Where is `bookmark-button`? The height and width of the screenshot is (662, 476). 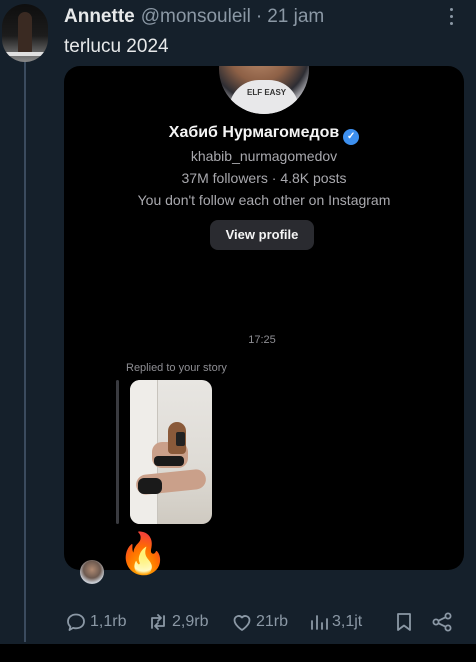
bookmark-button is located at coordinates (405, 622).